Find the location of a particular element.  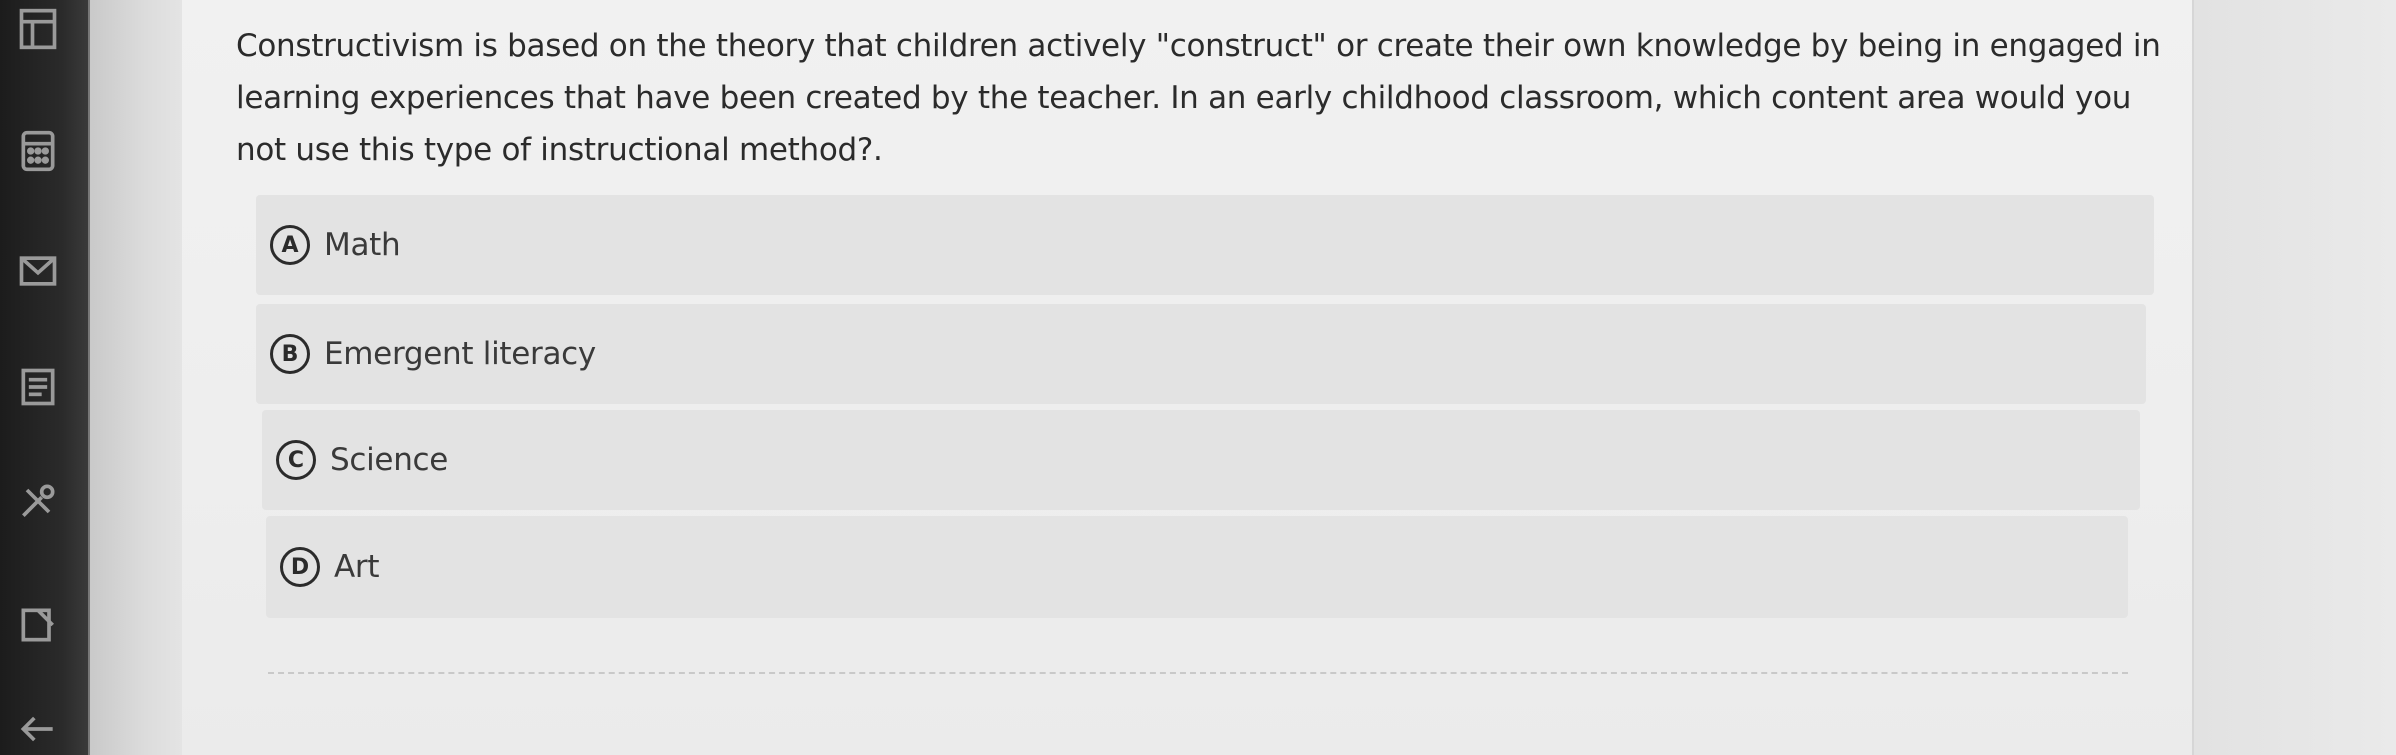

option-a-label: Math is located at coordinates (362, 245).